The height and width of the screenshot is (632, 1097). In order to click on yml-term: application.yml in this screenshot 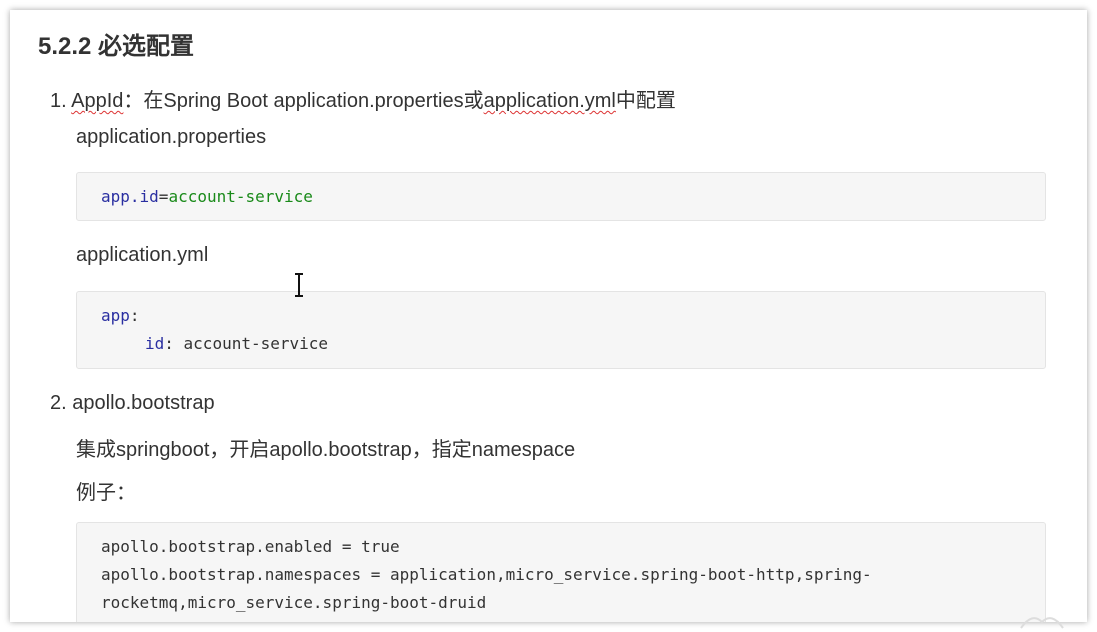, I will do `click(549, 101)`.